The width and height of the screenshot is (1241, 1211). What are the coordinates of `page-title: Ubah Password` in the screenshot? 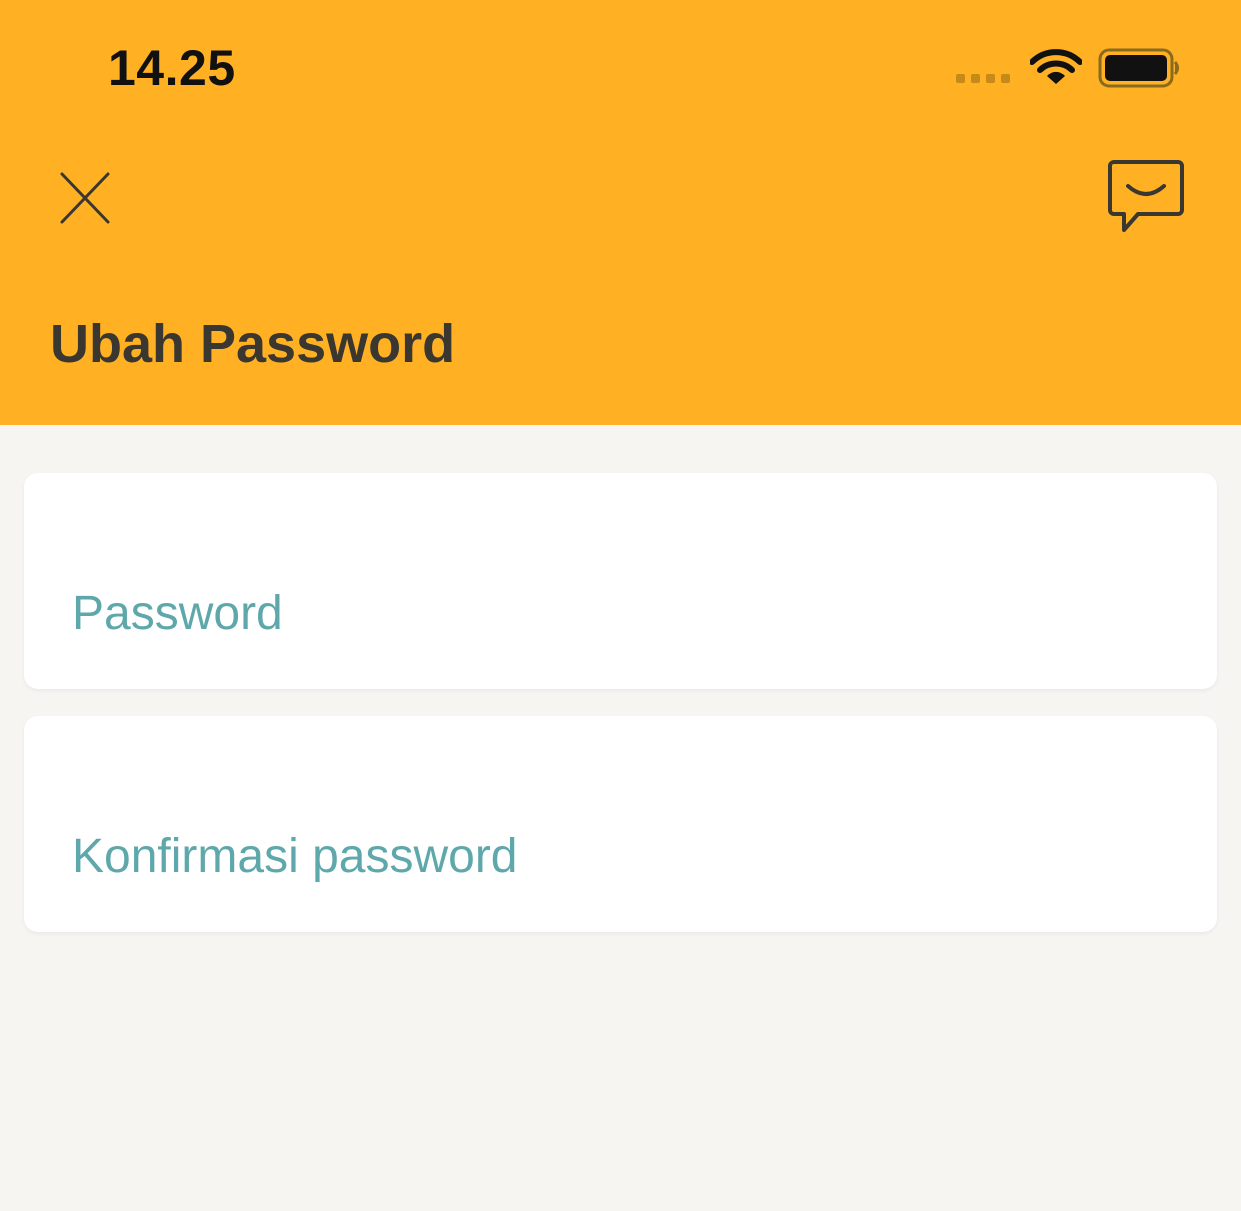 It's located at (253, 344).